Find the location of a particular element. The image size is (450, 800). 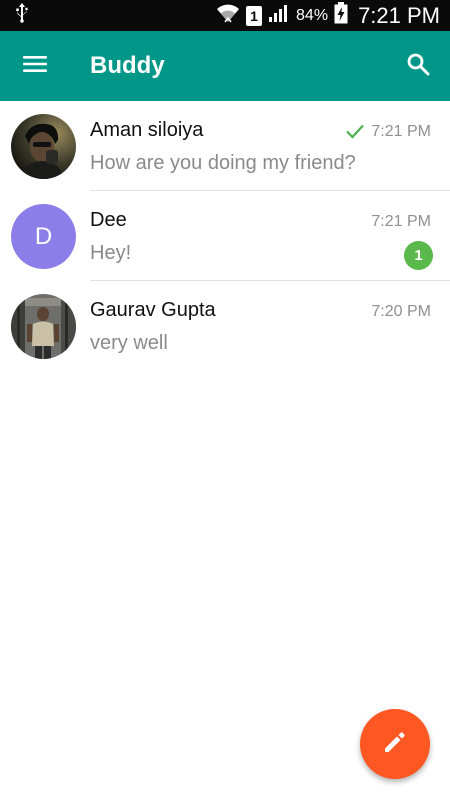

app-title: Buddy is located at coordinates (127, 65).